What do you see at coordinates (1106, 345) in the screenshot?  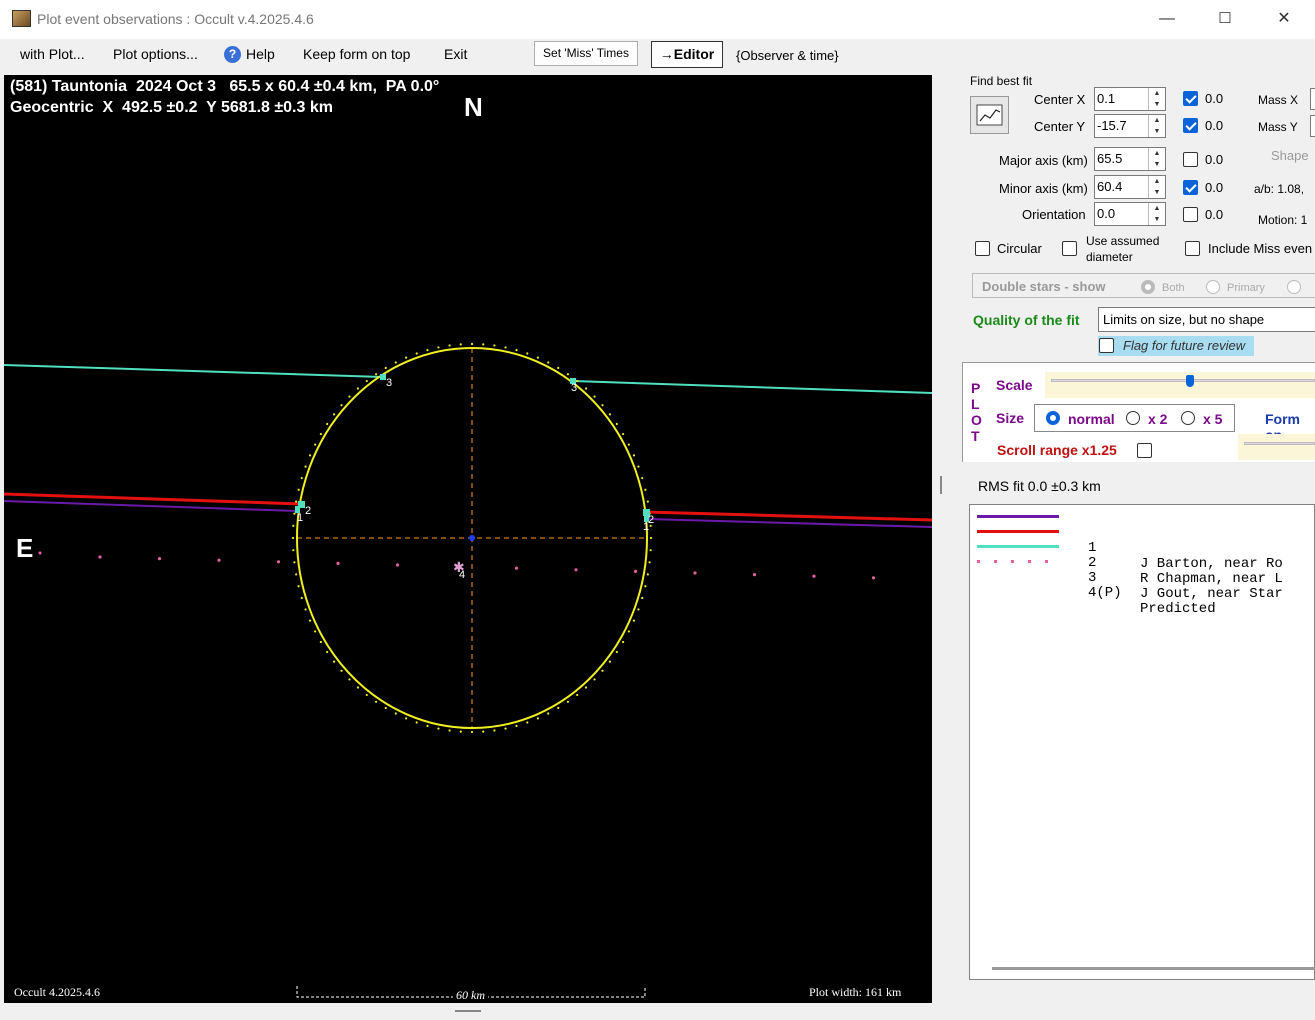 I see `flag-review-checkbox` at bounding box center [1106, 345].